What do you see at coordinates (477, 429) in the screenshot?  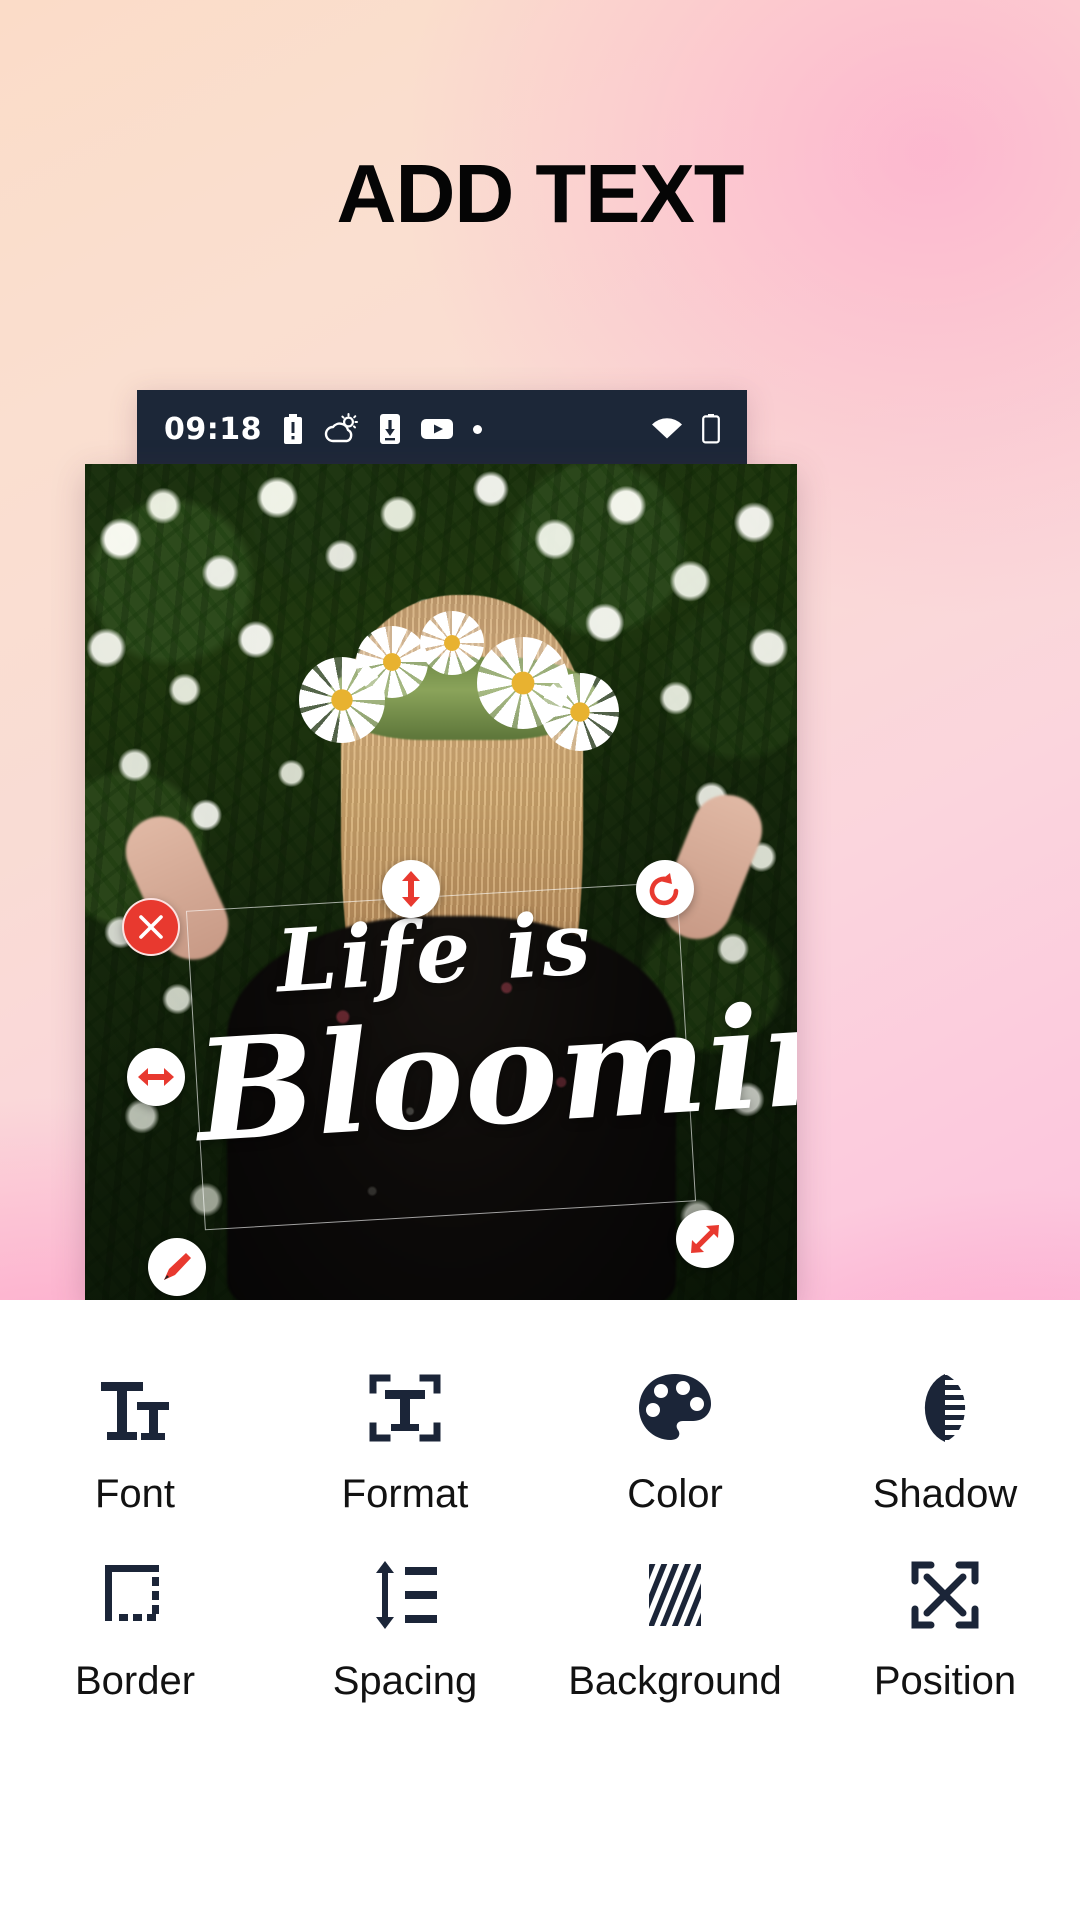 I see `more-dot-icon` at bounding box center [477, 429].